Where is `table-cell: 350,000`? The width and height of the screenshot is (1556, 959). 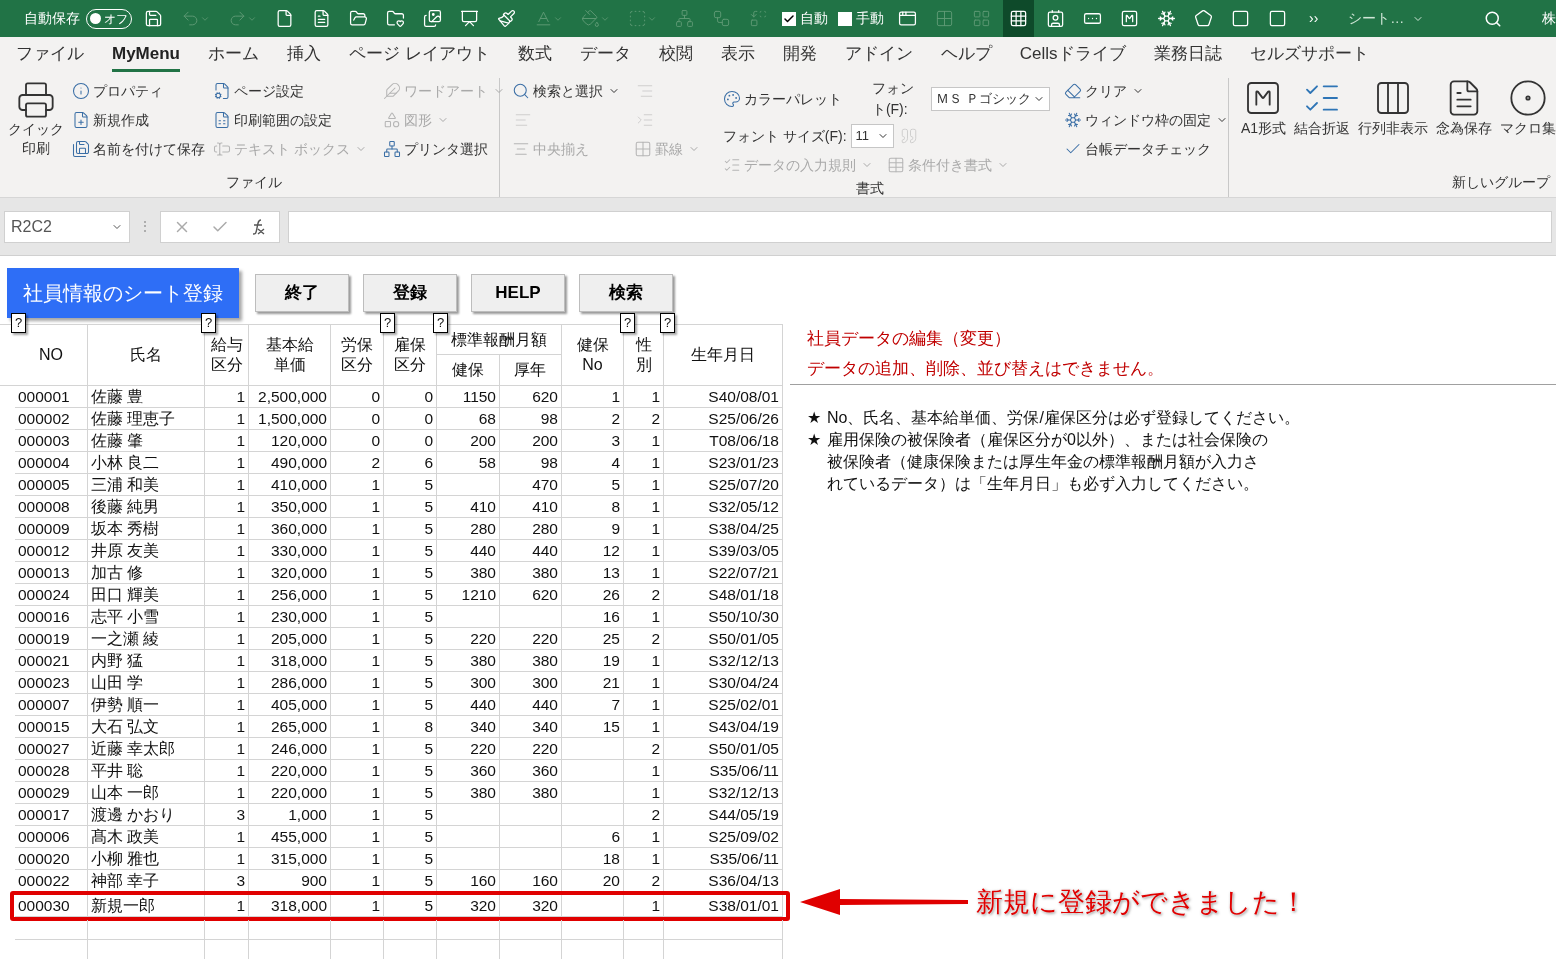
table-cell: 350,000 is located at coordinates (290, 507).